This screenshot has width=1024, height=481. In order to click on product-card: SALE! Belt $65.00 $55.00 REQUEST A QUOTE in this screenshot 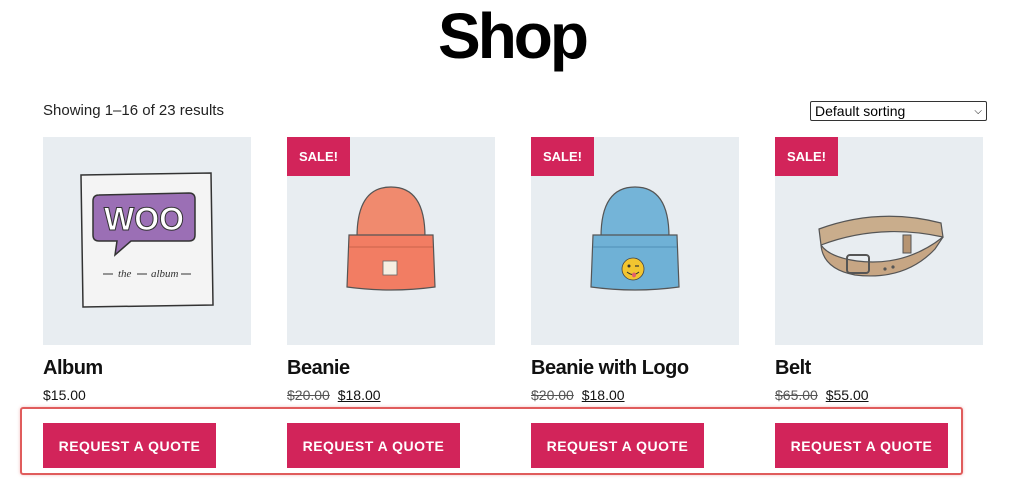, I will do `click(879, 302)`.